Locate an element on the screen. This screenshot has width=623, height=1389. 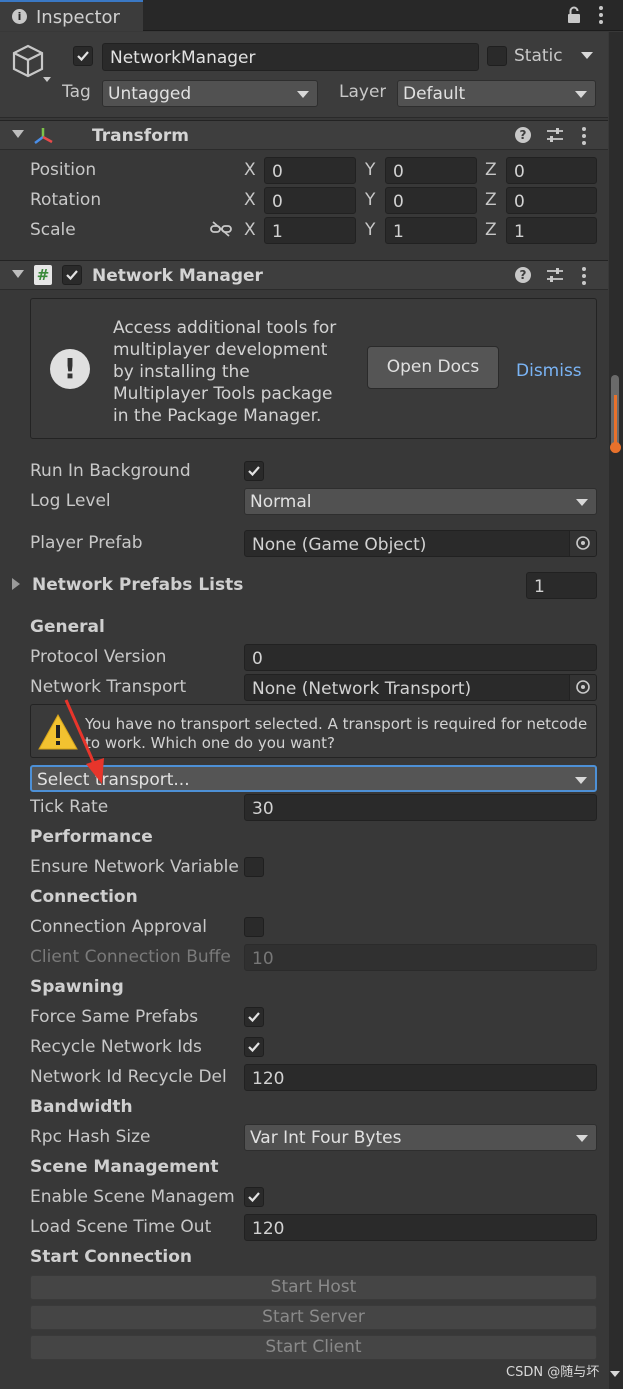
rotation-label: Rotation is located at coordinates (66, 200).